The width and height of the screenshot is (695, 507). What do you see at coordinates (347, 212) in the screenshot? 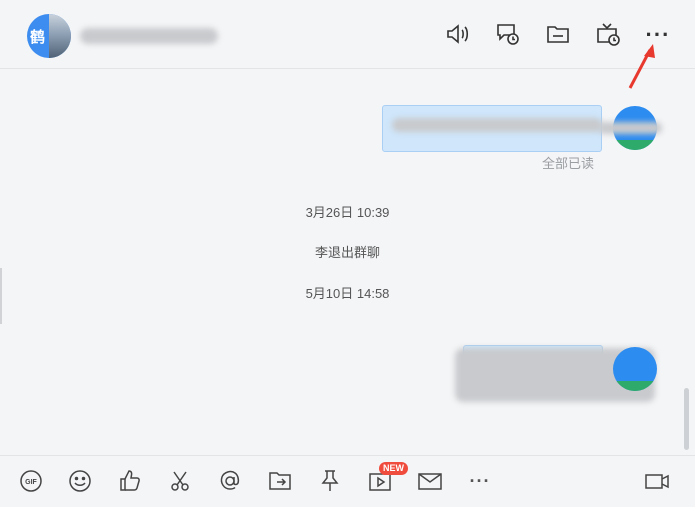
I see `timestamp: 3月26日 10:39` at bounding box center [347, 212].